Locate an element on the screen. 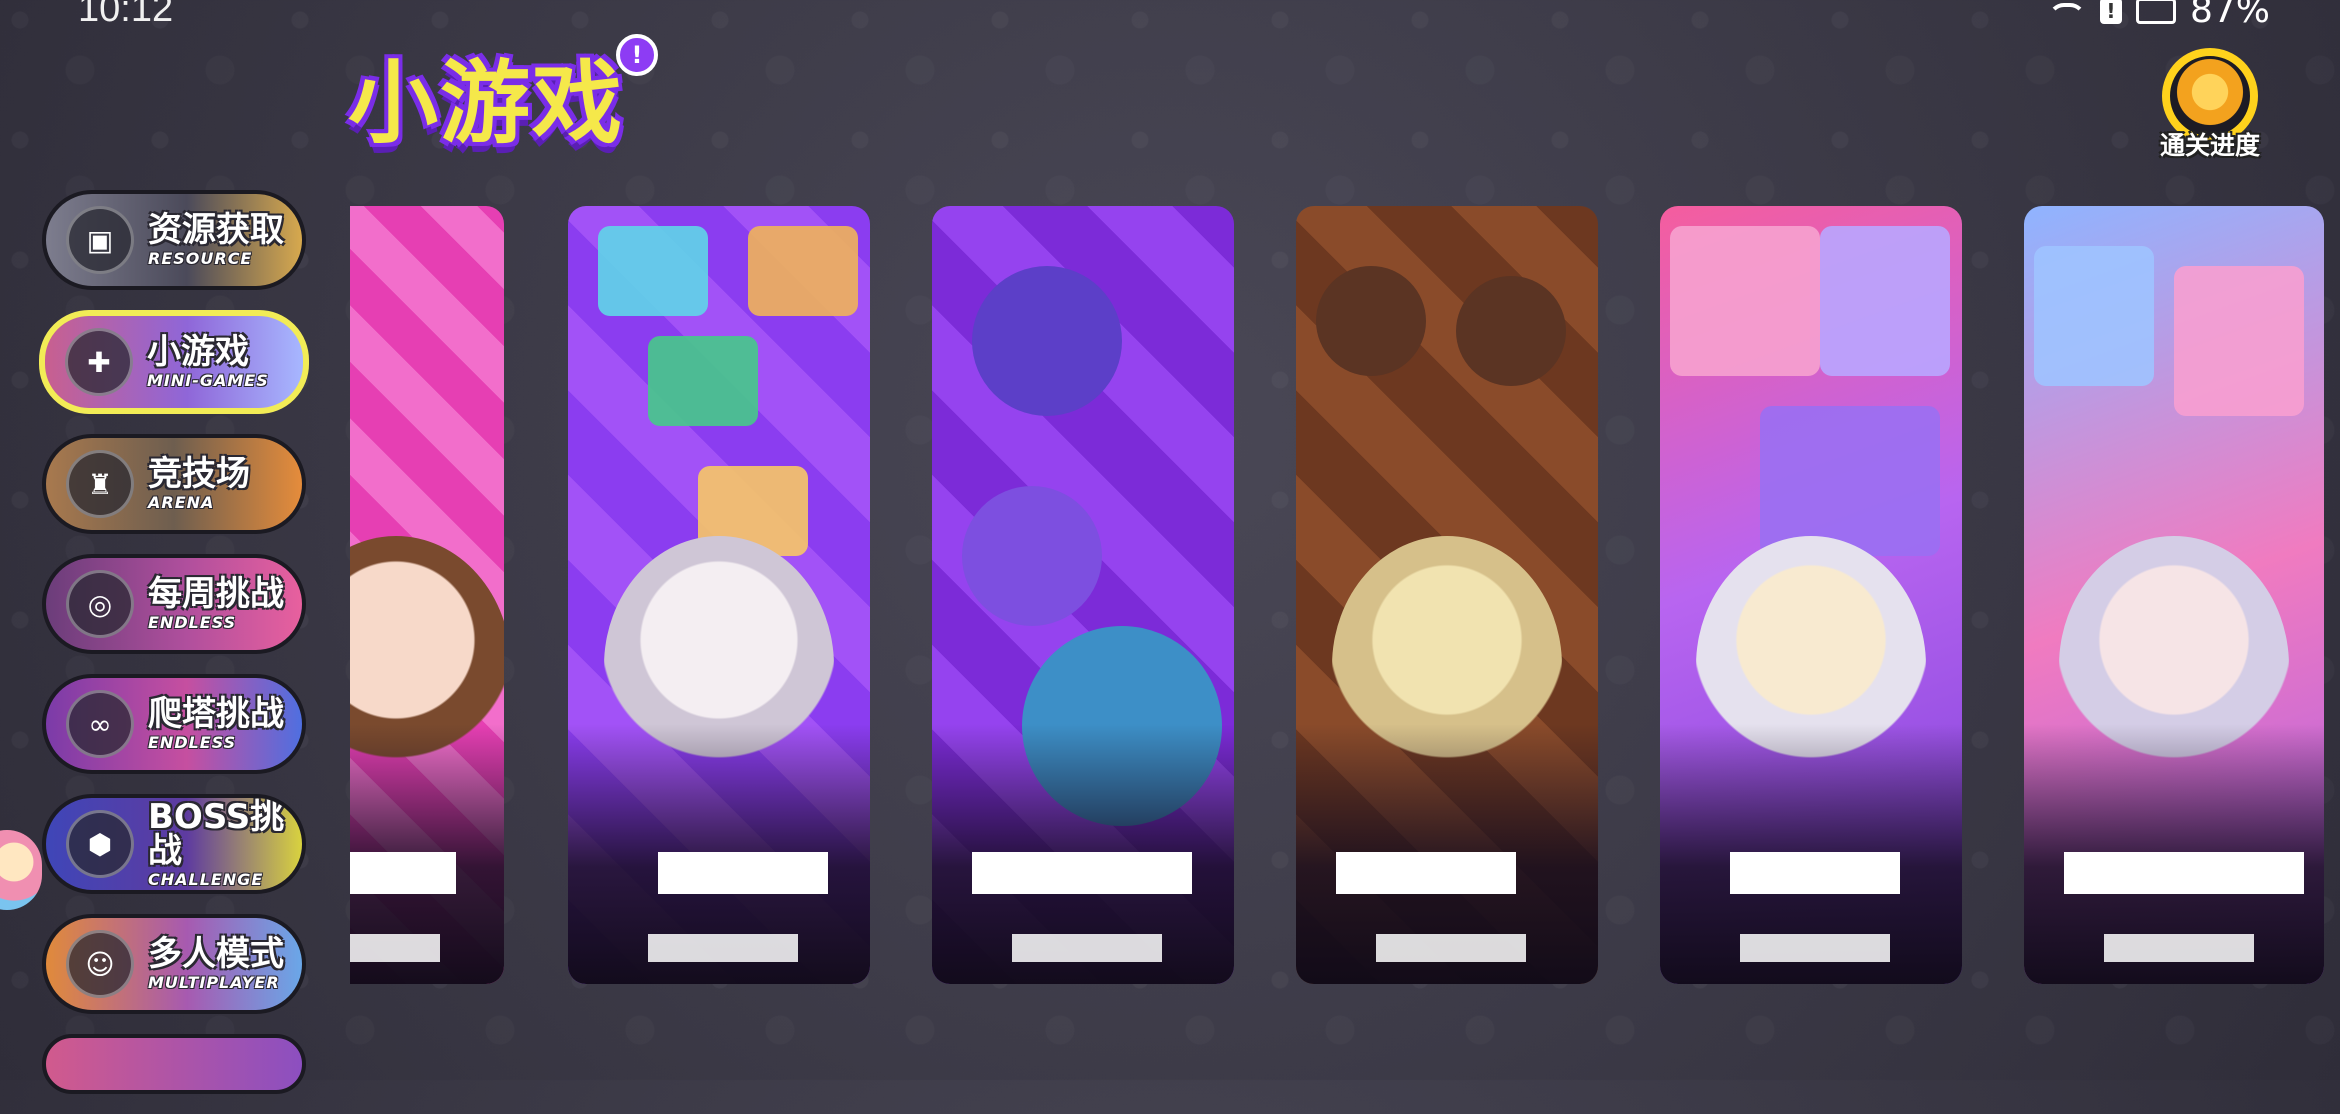  clear-progress-label: 通关进度 is located at coordinates (2209, 145).